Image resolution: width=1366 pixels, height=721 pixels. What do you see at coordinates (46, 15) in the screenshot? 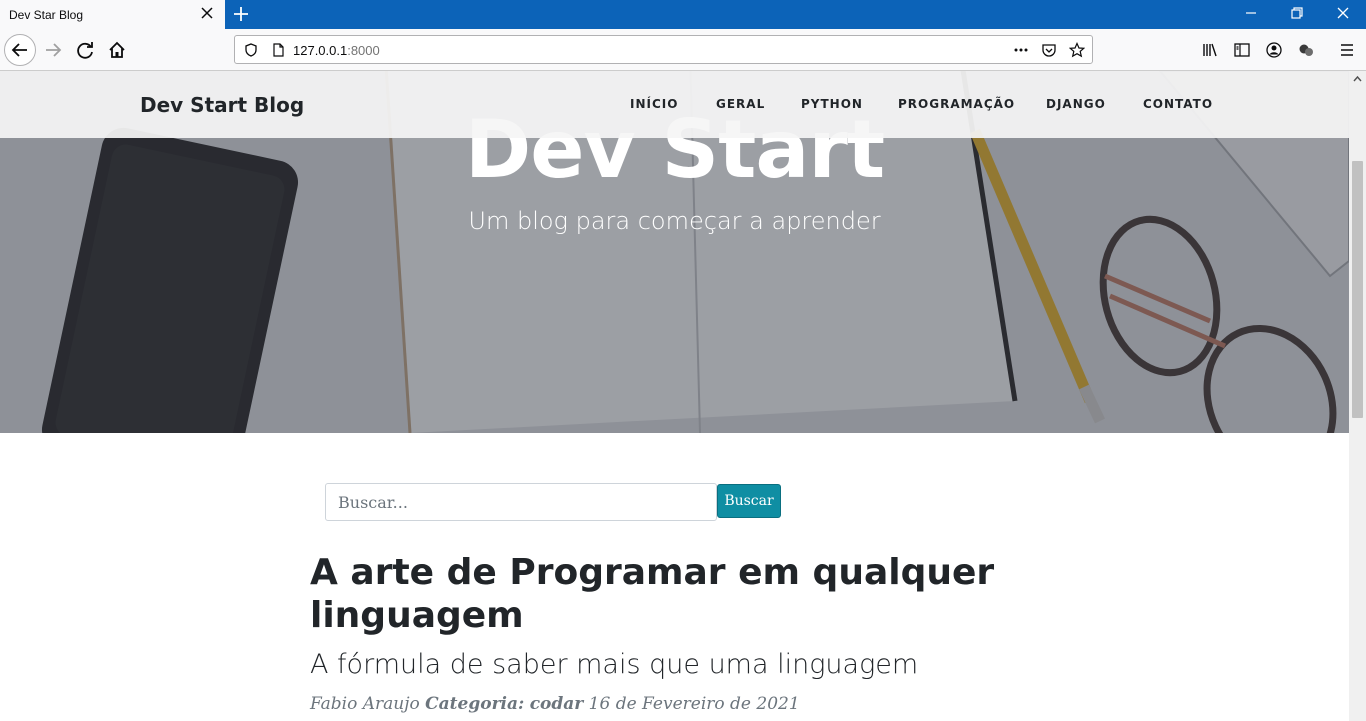
I see `tab-title: Dev Star Blog` at bounding box center [46, 15].